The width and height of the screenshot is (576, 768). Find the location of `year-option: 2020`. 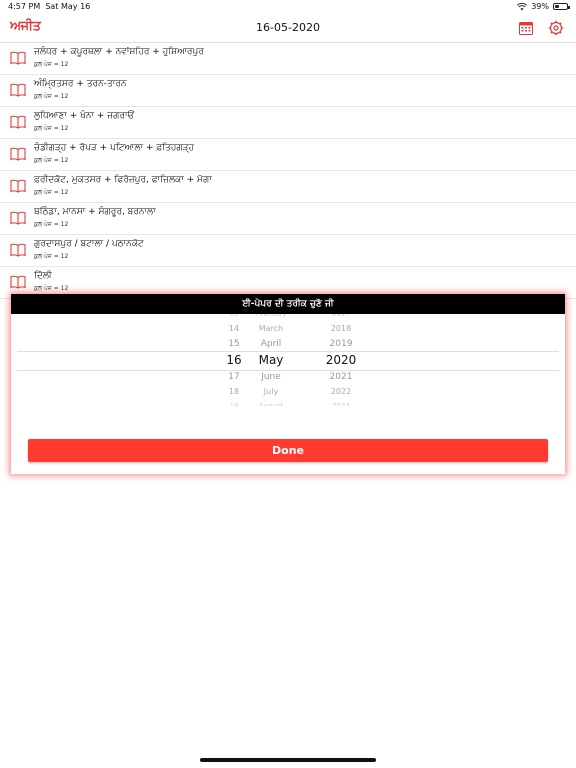

year-option: 2020 is located at coordinates (341, 360).